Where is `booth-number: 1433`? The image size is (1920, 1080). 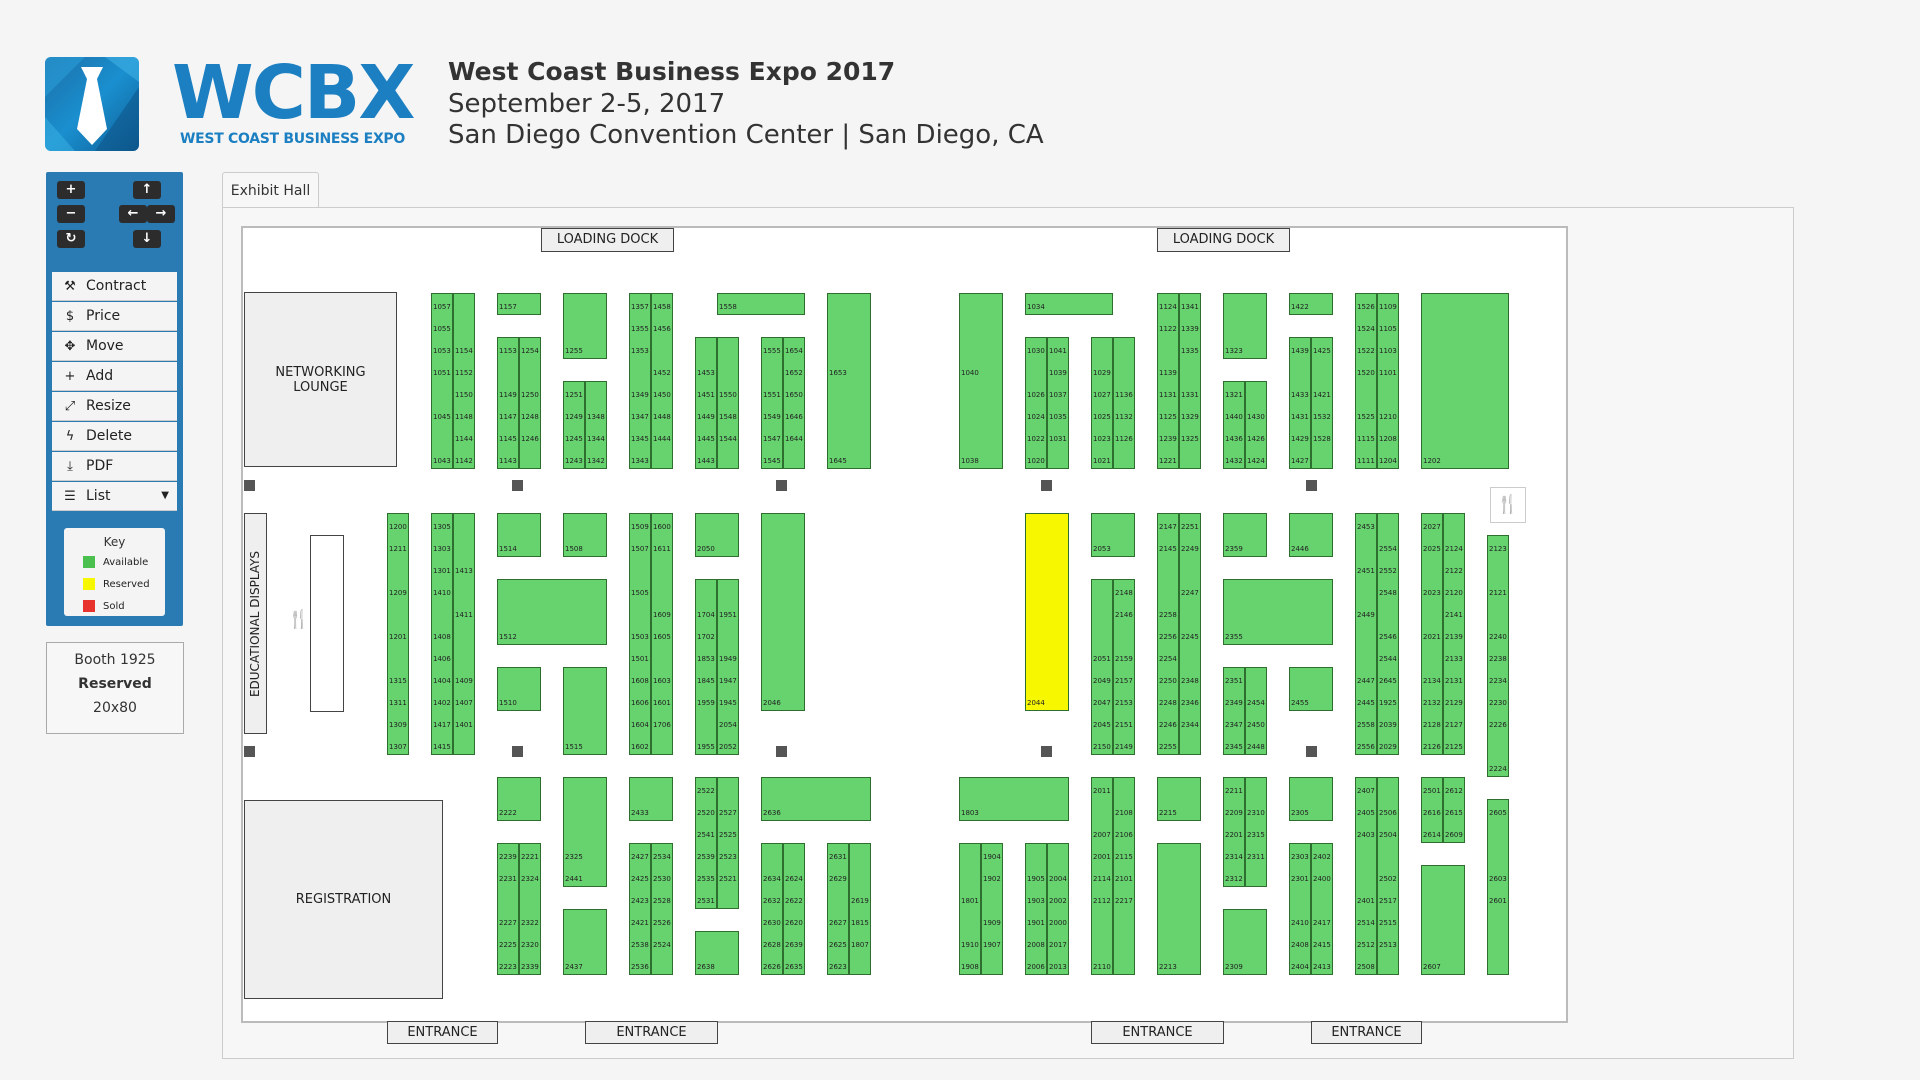 booth-number: 1433 is located at coordinates (1300, 395).